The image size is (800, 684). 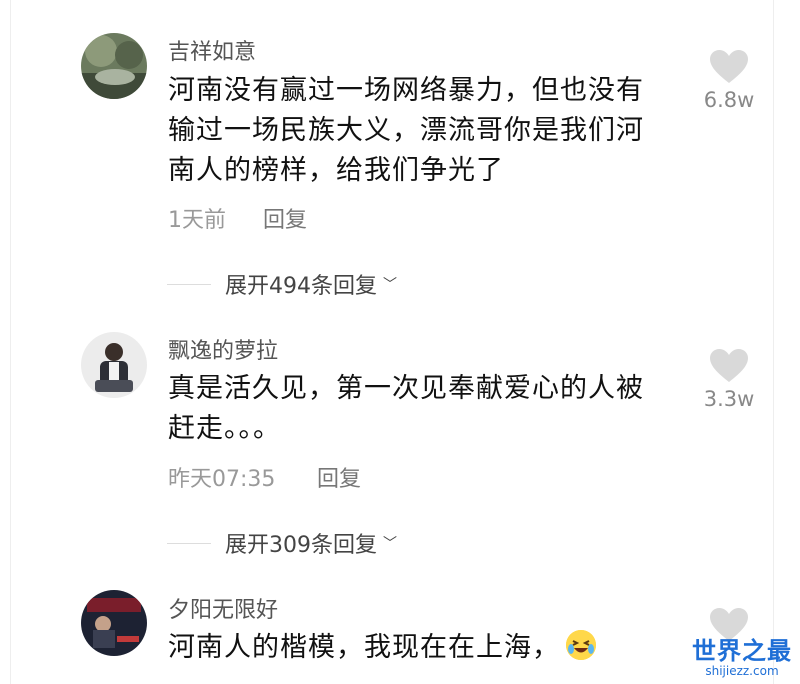 I want to click on comment-line: 输过一场民族大义，漂流哥你是我们河, so click(x=406, y=130).